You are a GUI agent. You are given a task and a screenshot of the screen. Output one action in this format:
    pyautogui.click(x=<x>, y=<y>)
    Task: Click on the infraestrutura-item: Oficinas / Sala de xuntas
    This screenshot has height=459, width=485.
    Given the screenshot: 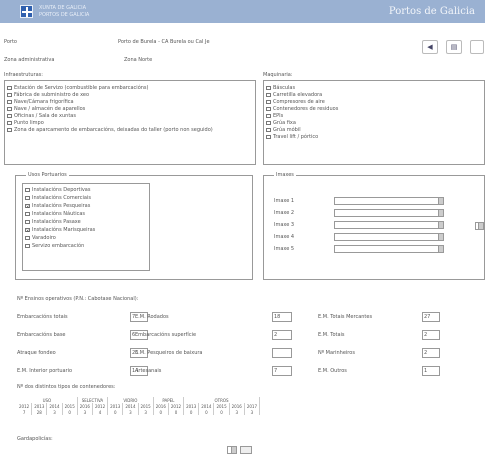 What is the action you would take?
    pyautogui.click(x=41, y=116)
    